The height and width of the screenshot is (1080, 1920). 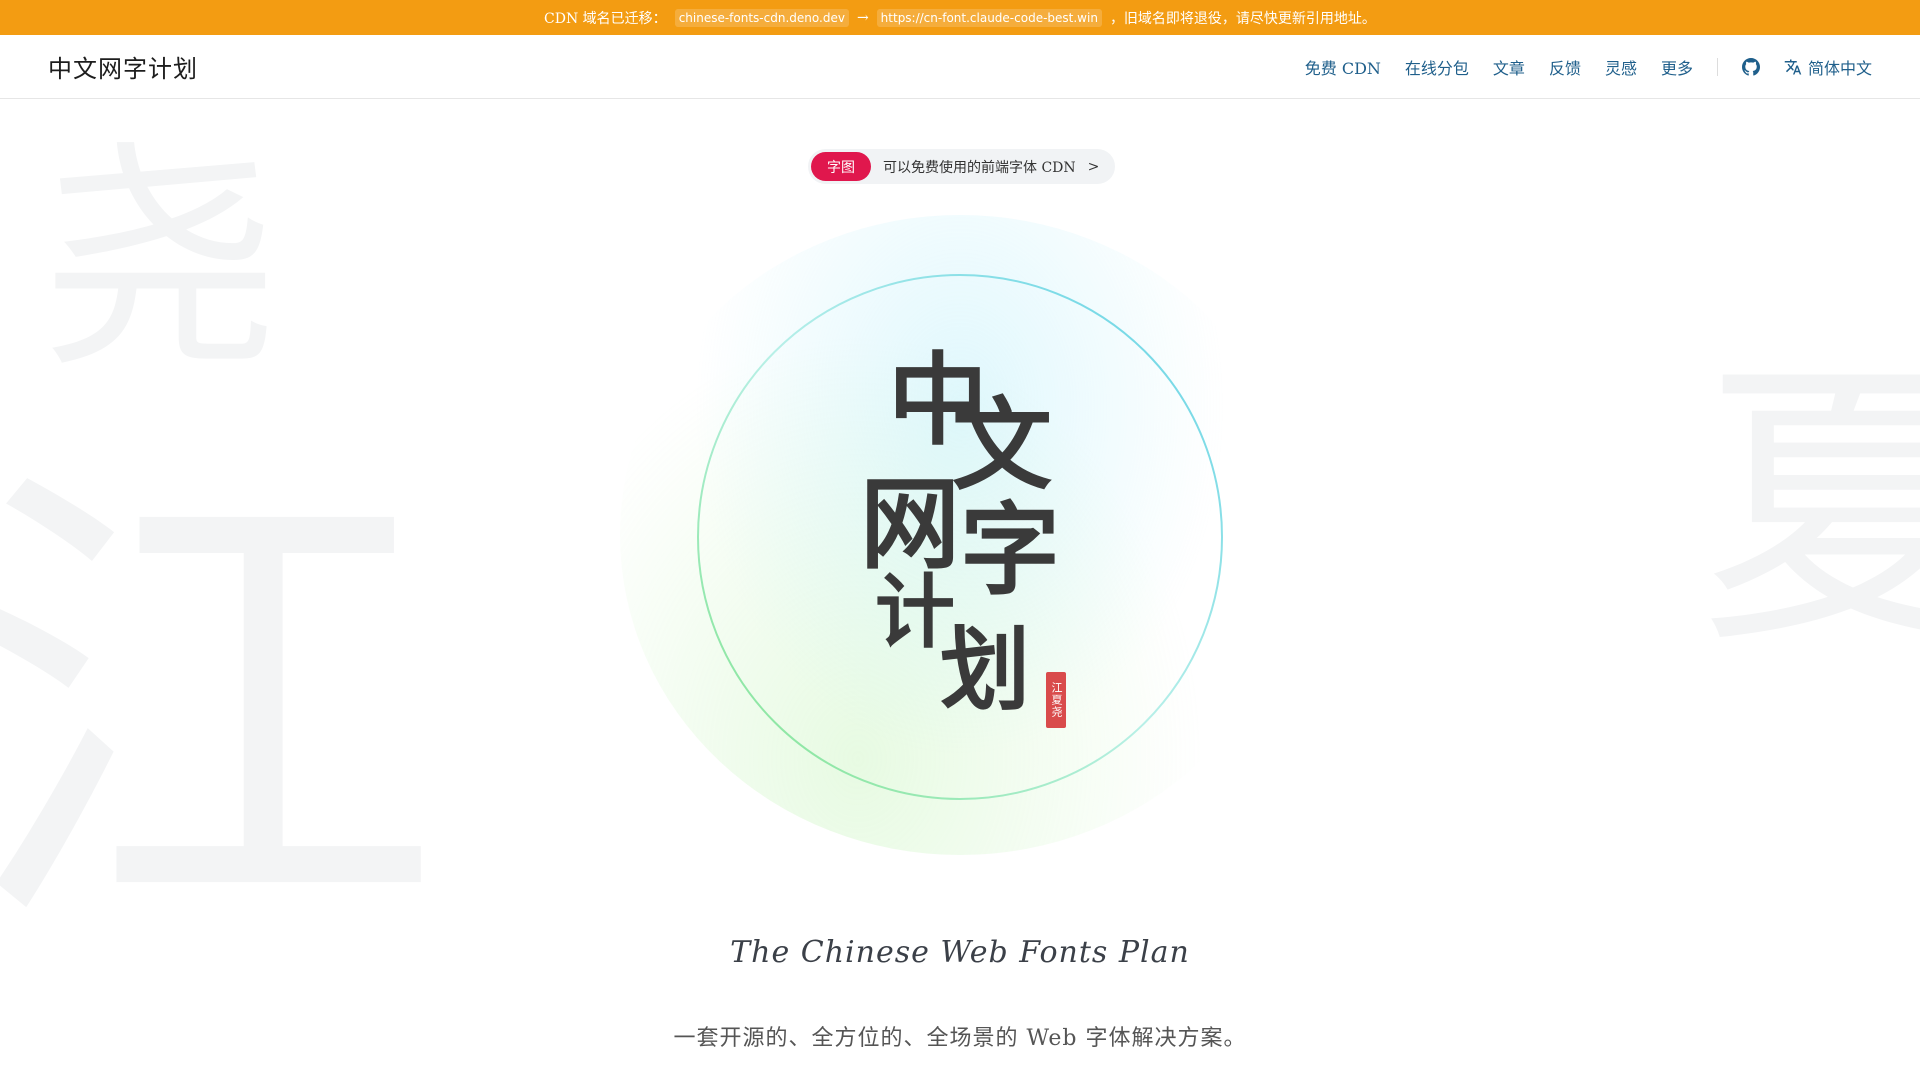 What do you see at coordinates (1343, 67) in the screenshot?
I see `nav-item-free-cdn: 免费 CDN` at bounding box center [1343, 67].